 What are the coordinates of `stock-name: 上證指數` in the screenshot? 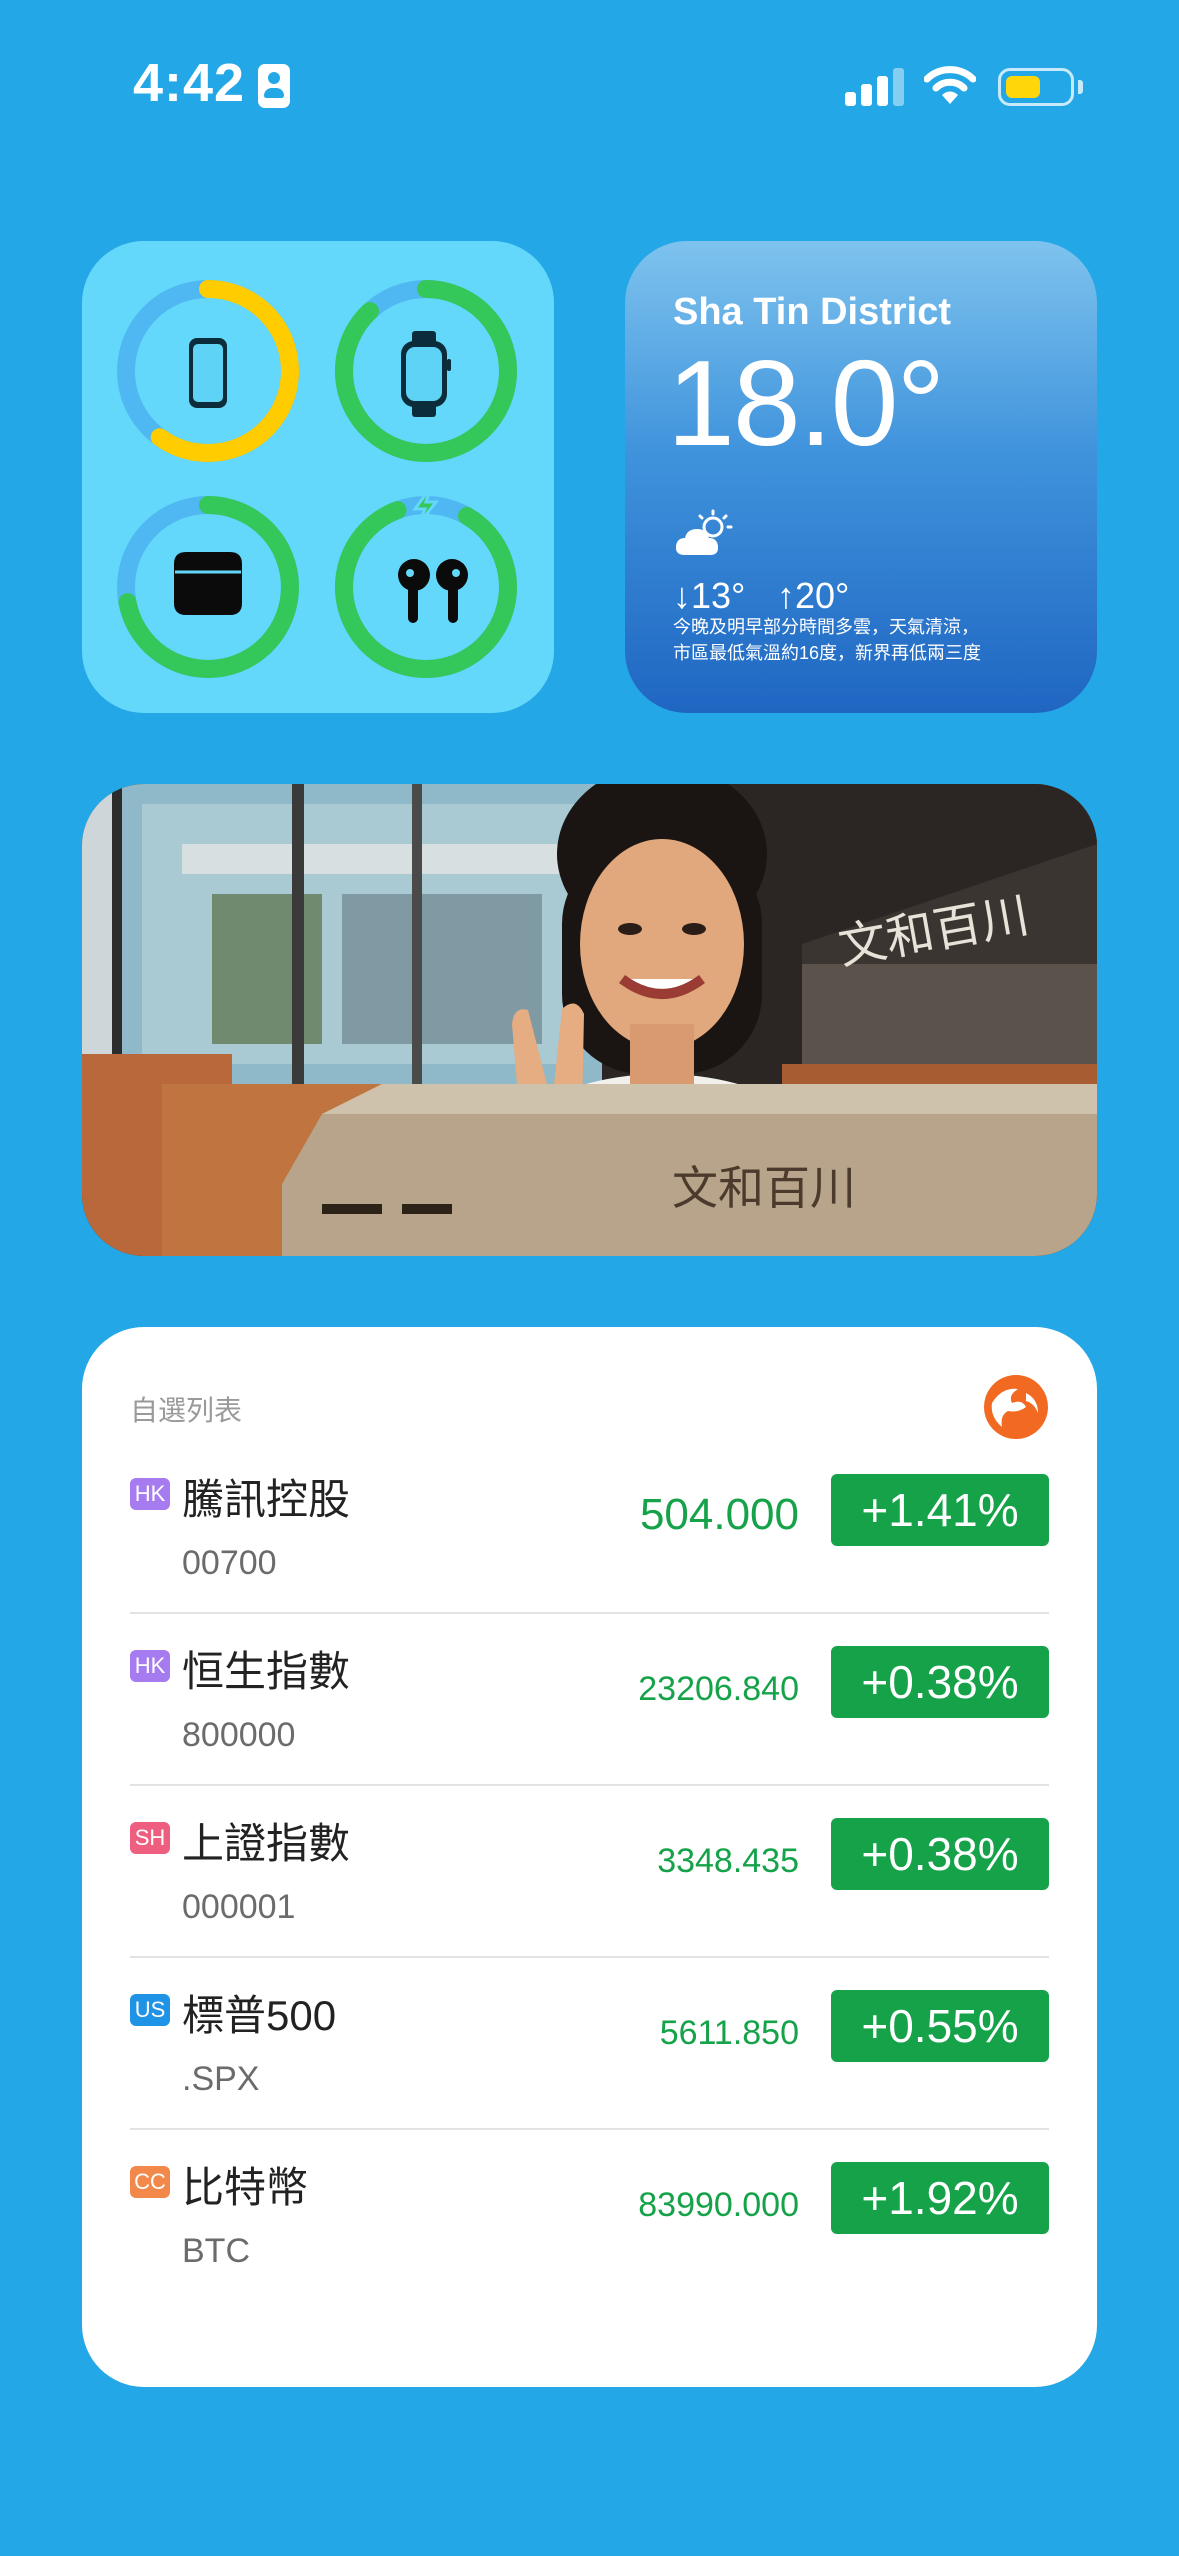 It's located at (266, 1843).